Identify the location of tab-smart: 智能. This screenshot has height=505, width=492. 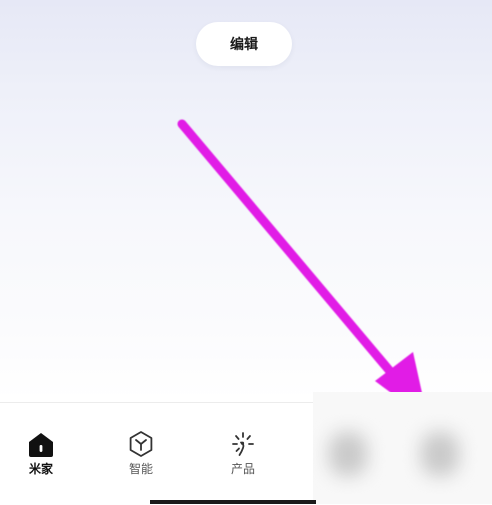
(141, 457).